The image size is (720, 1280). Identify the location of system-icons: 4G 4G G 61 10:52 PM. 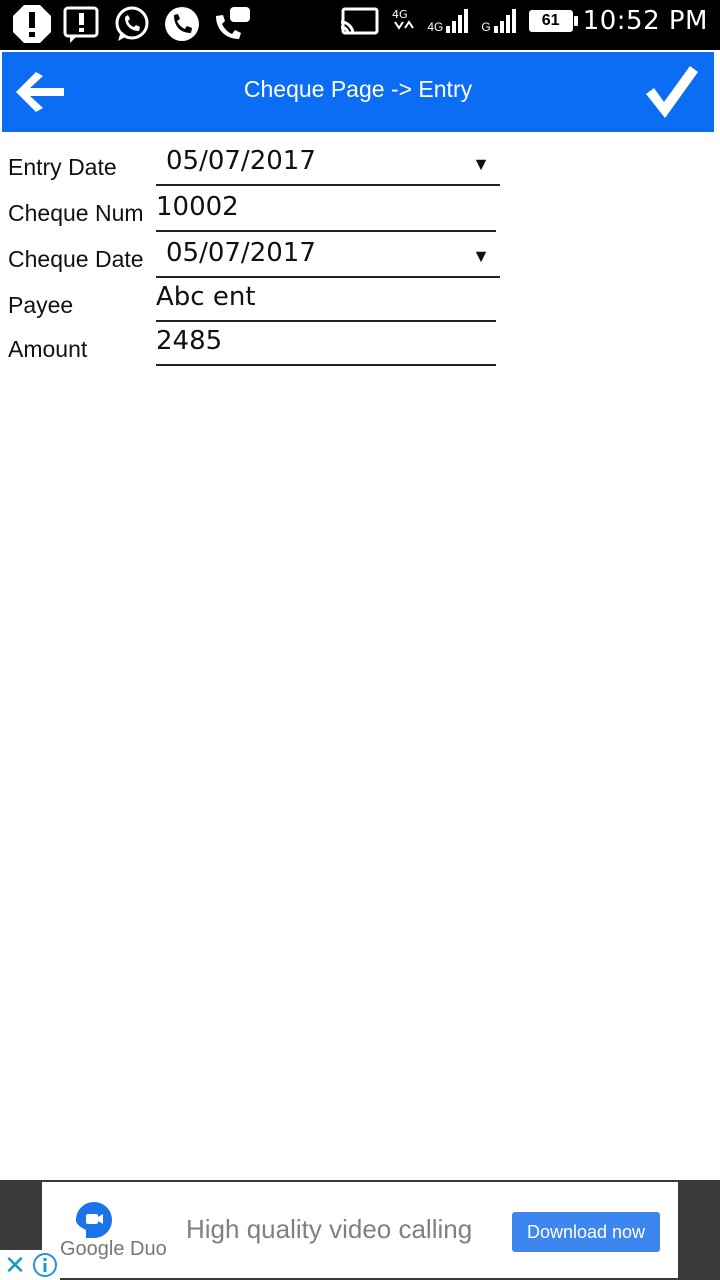
(523, 21).